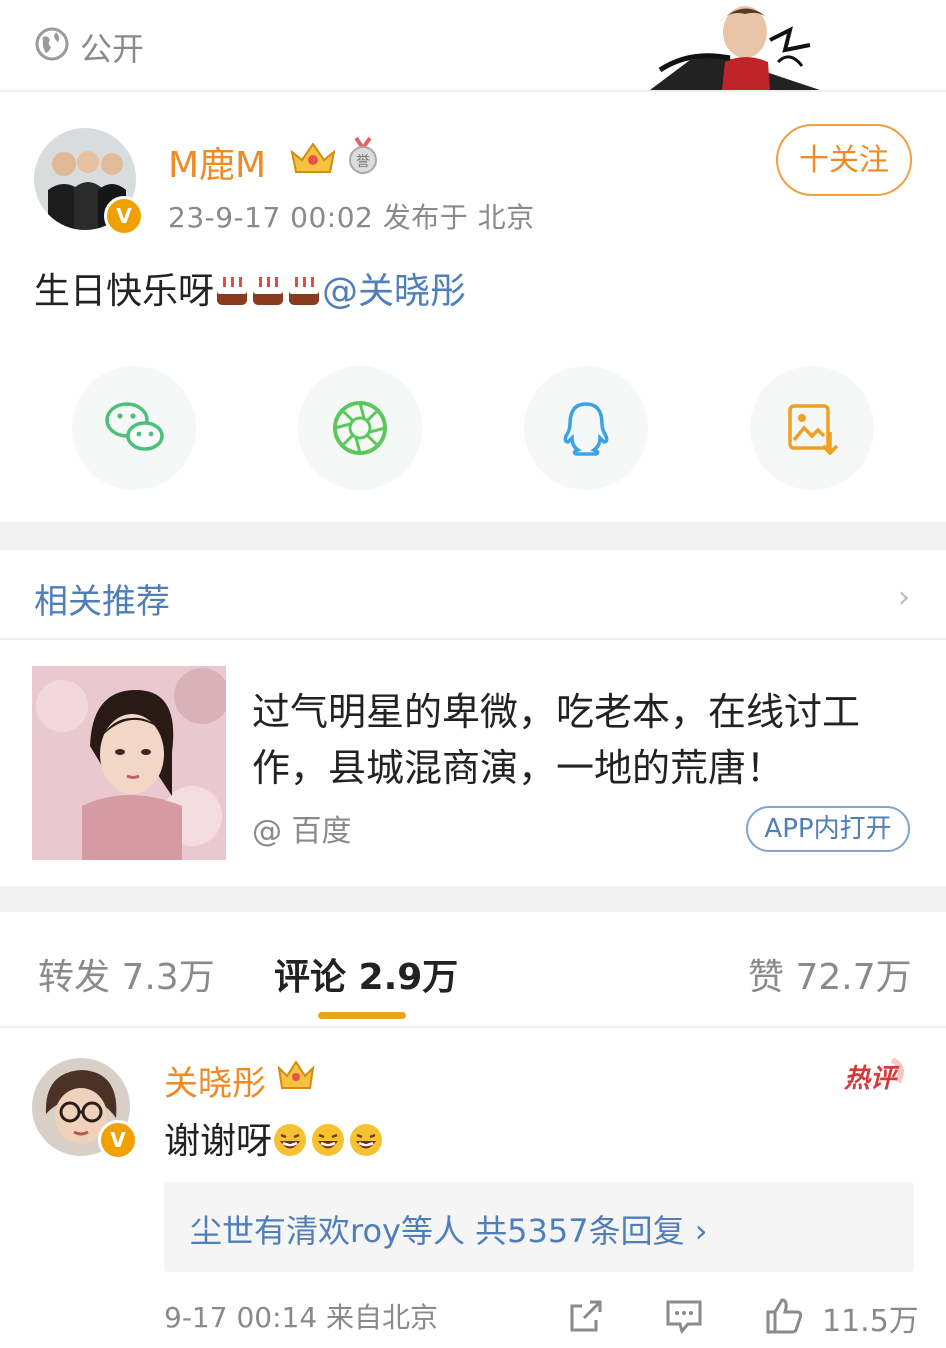 This screenshot has height=1348, width=946. I want to click on tab-repost: 转发 7.3万, so click(126, 974).